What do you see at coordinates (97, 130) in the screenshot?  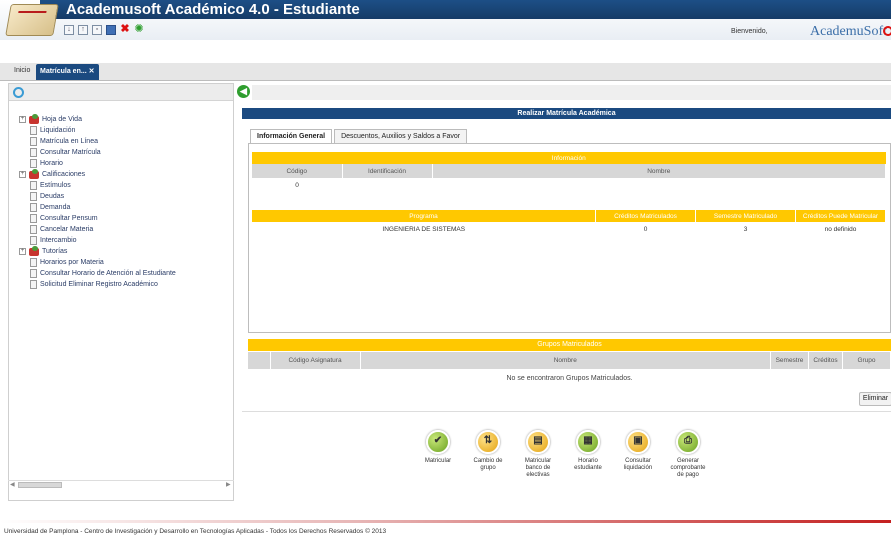 I see `sidebar-item-liquidacion: Liquidación` at bounding box center [97, 130].